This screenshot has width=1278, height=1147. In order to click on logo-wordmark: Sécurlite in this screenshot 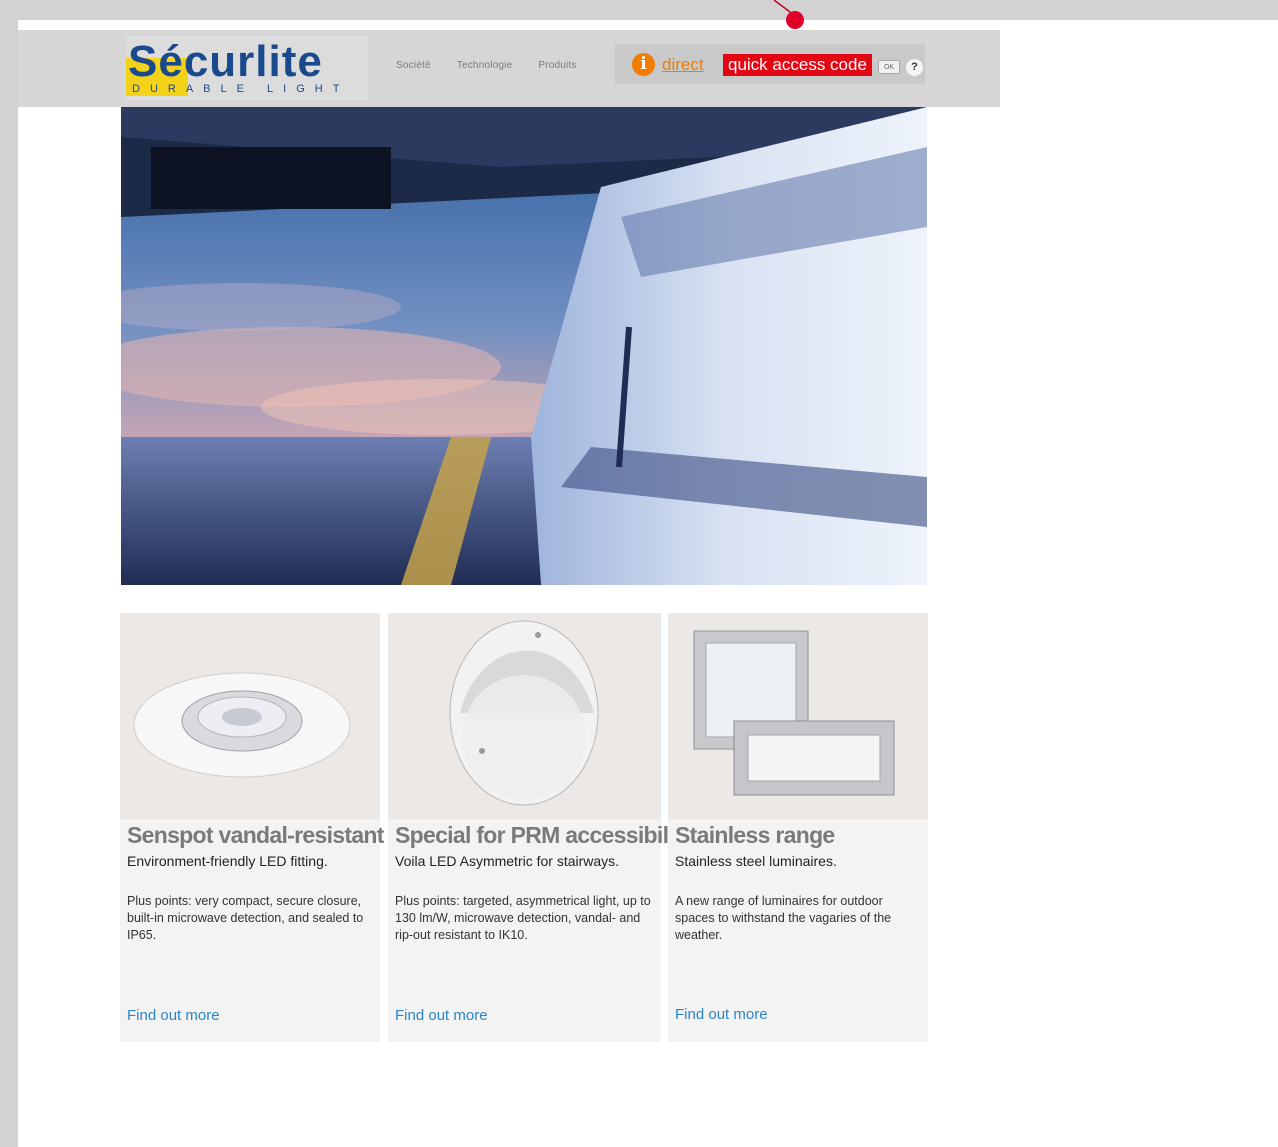, I will do `click(225, 61)`.